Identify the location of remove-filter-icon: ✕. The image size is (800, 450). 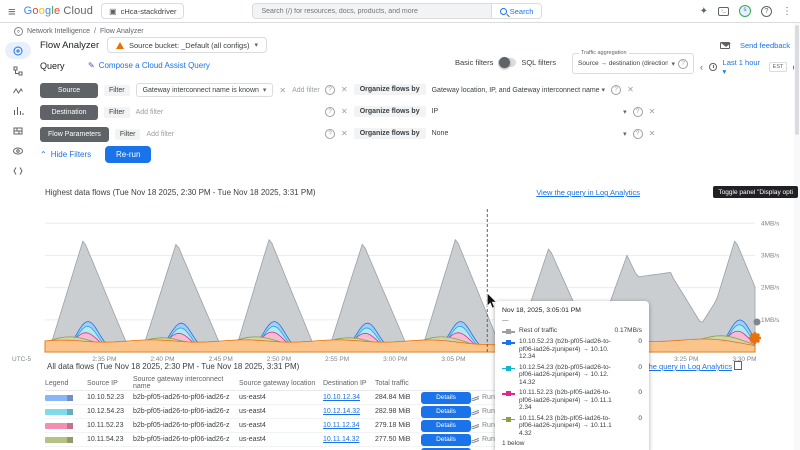
(282, 90).